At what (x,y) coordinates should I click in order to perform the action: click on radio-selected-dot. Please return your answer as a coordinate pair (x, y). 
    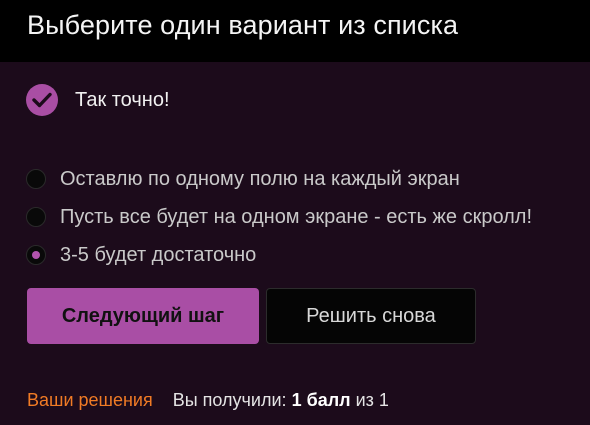
    Looking at the image, I should click on (36, 255).